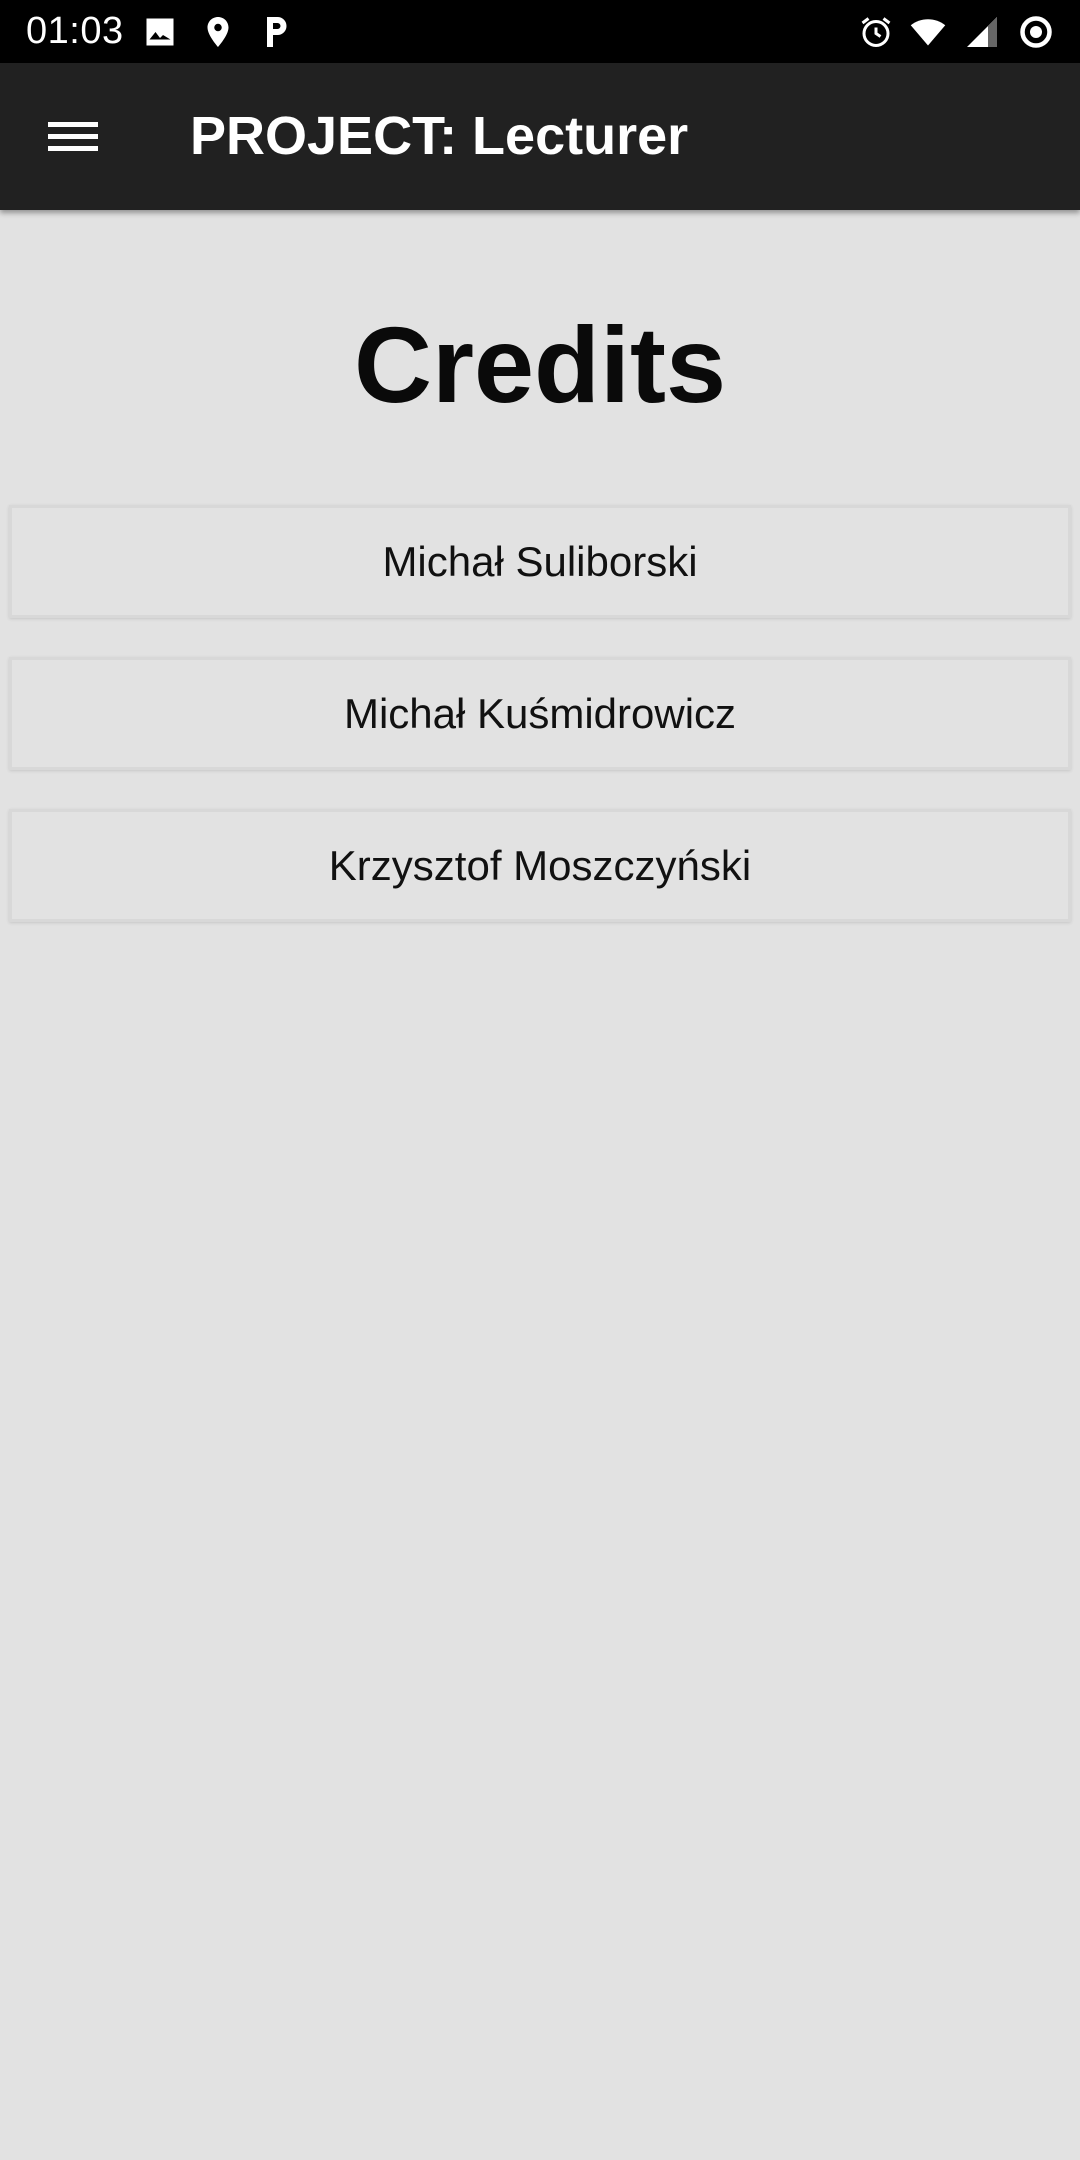  I want to click on status-time: 01:03, so click(75, 31).